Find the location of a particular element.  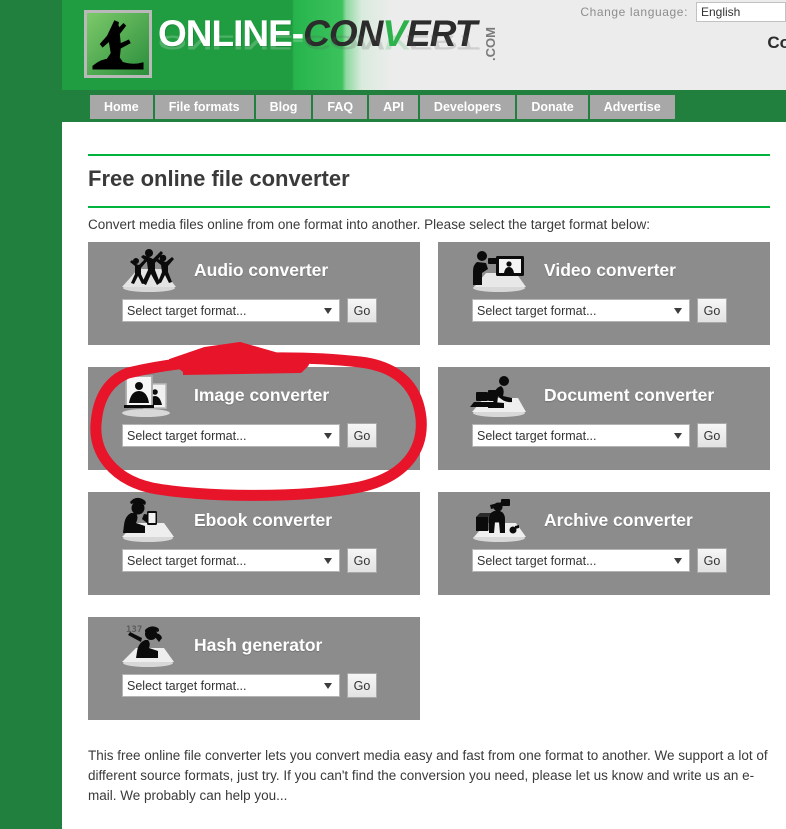

dancing-people-glyph is located at coordinates (149, 270).